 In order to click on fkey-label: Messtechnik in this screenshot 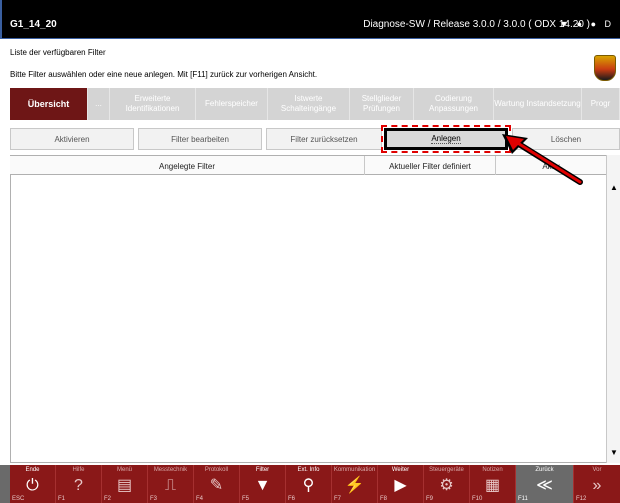, I will do `click(170, 470)`.